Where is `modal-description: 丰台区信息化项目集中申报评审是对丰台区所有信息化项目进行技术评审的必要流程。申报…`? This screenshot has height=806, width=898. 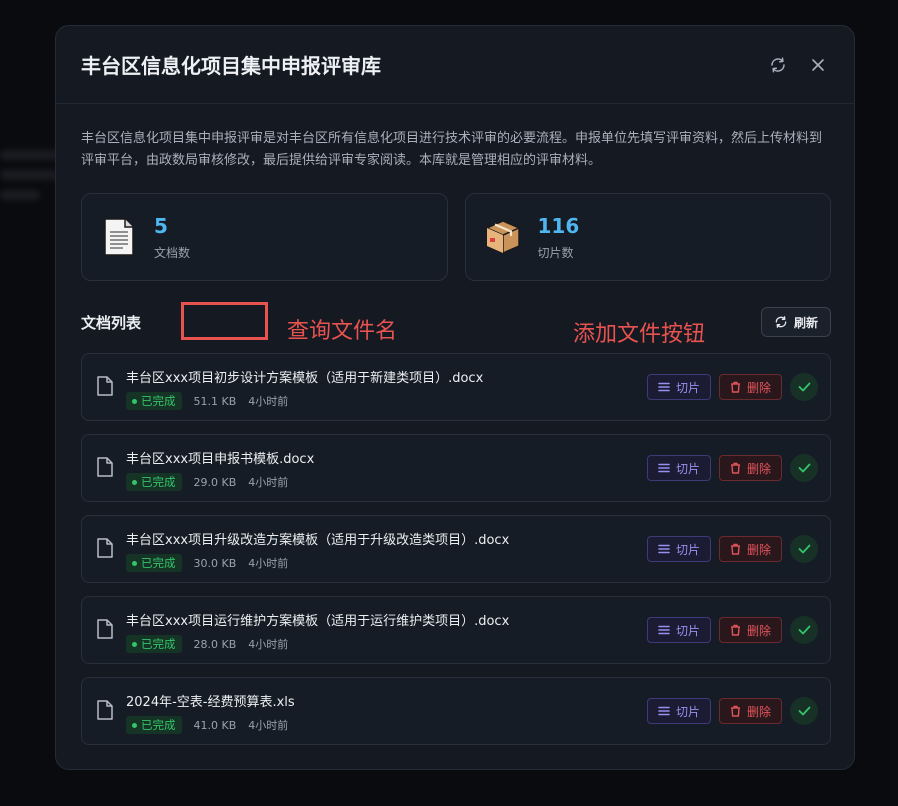
modal-description: 丰台区信息化项目集中申报评审是对丰台区所有信息化项目进行技术评审的必要流程。申报… is located at coordinates (452, 149).